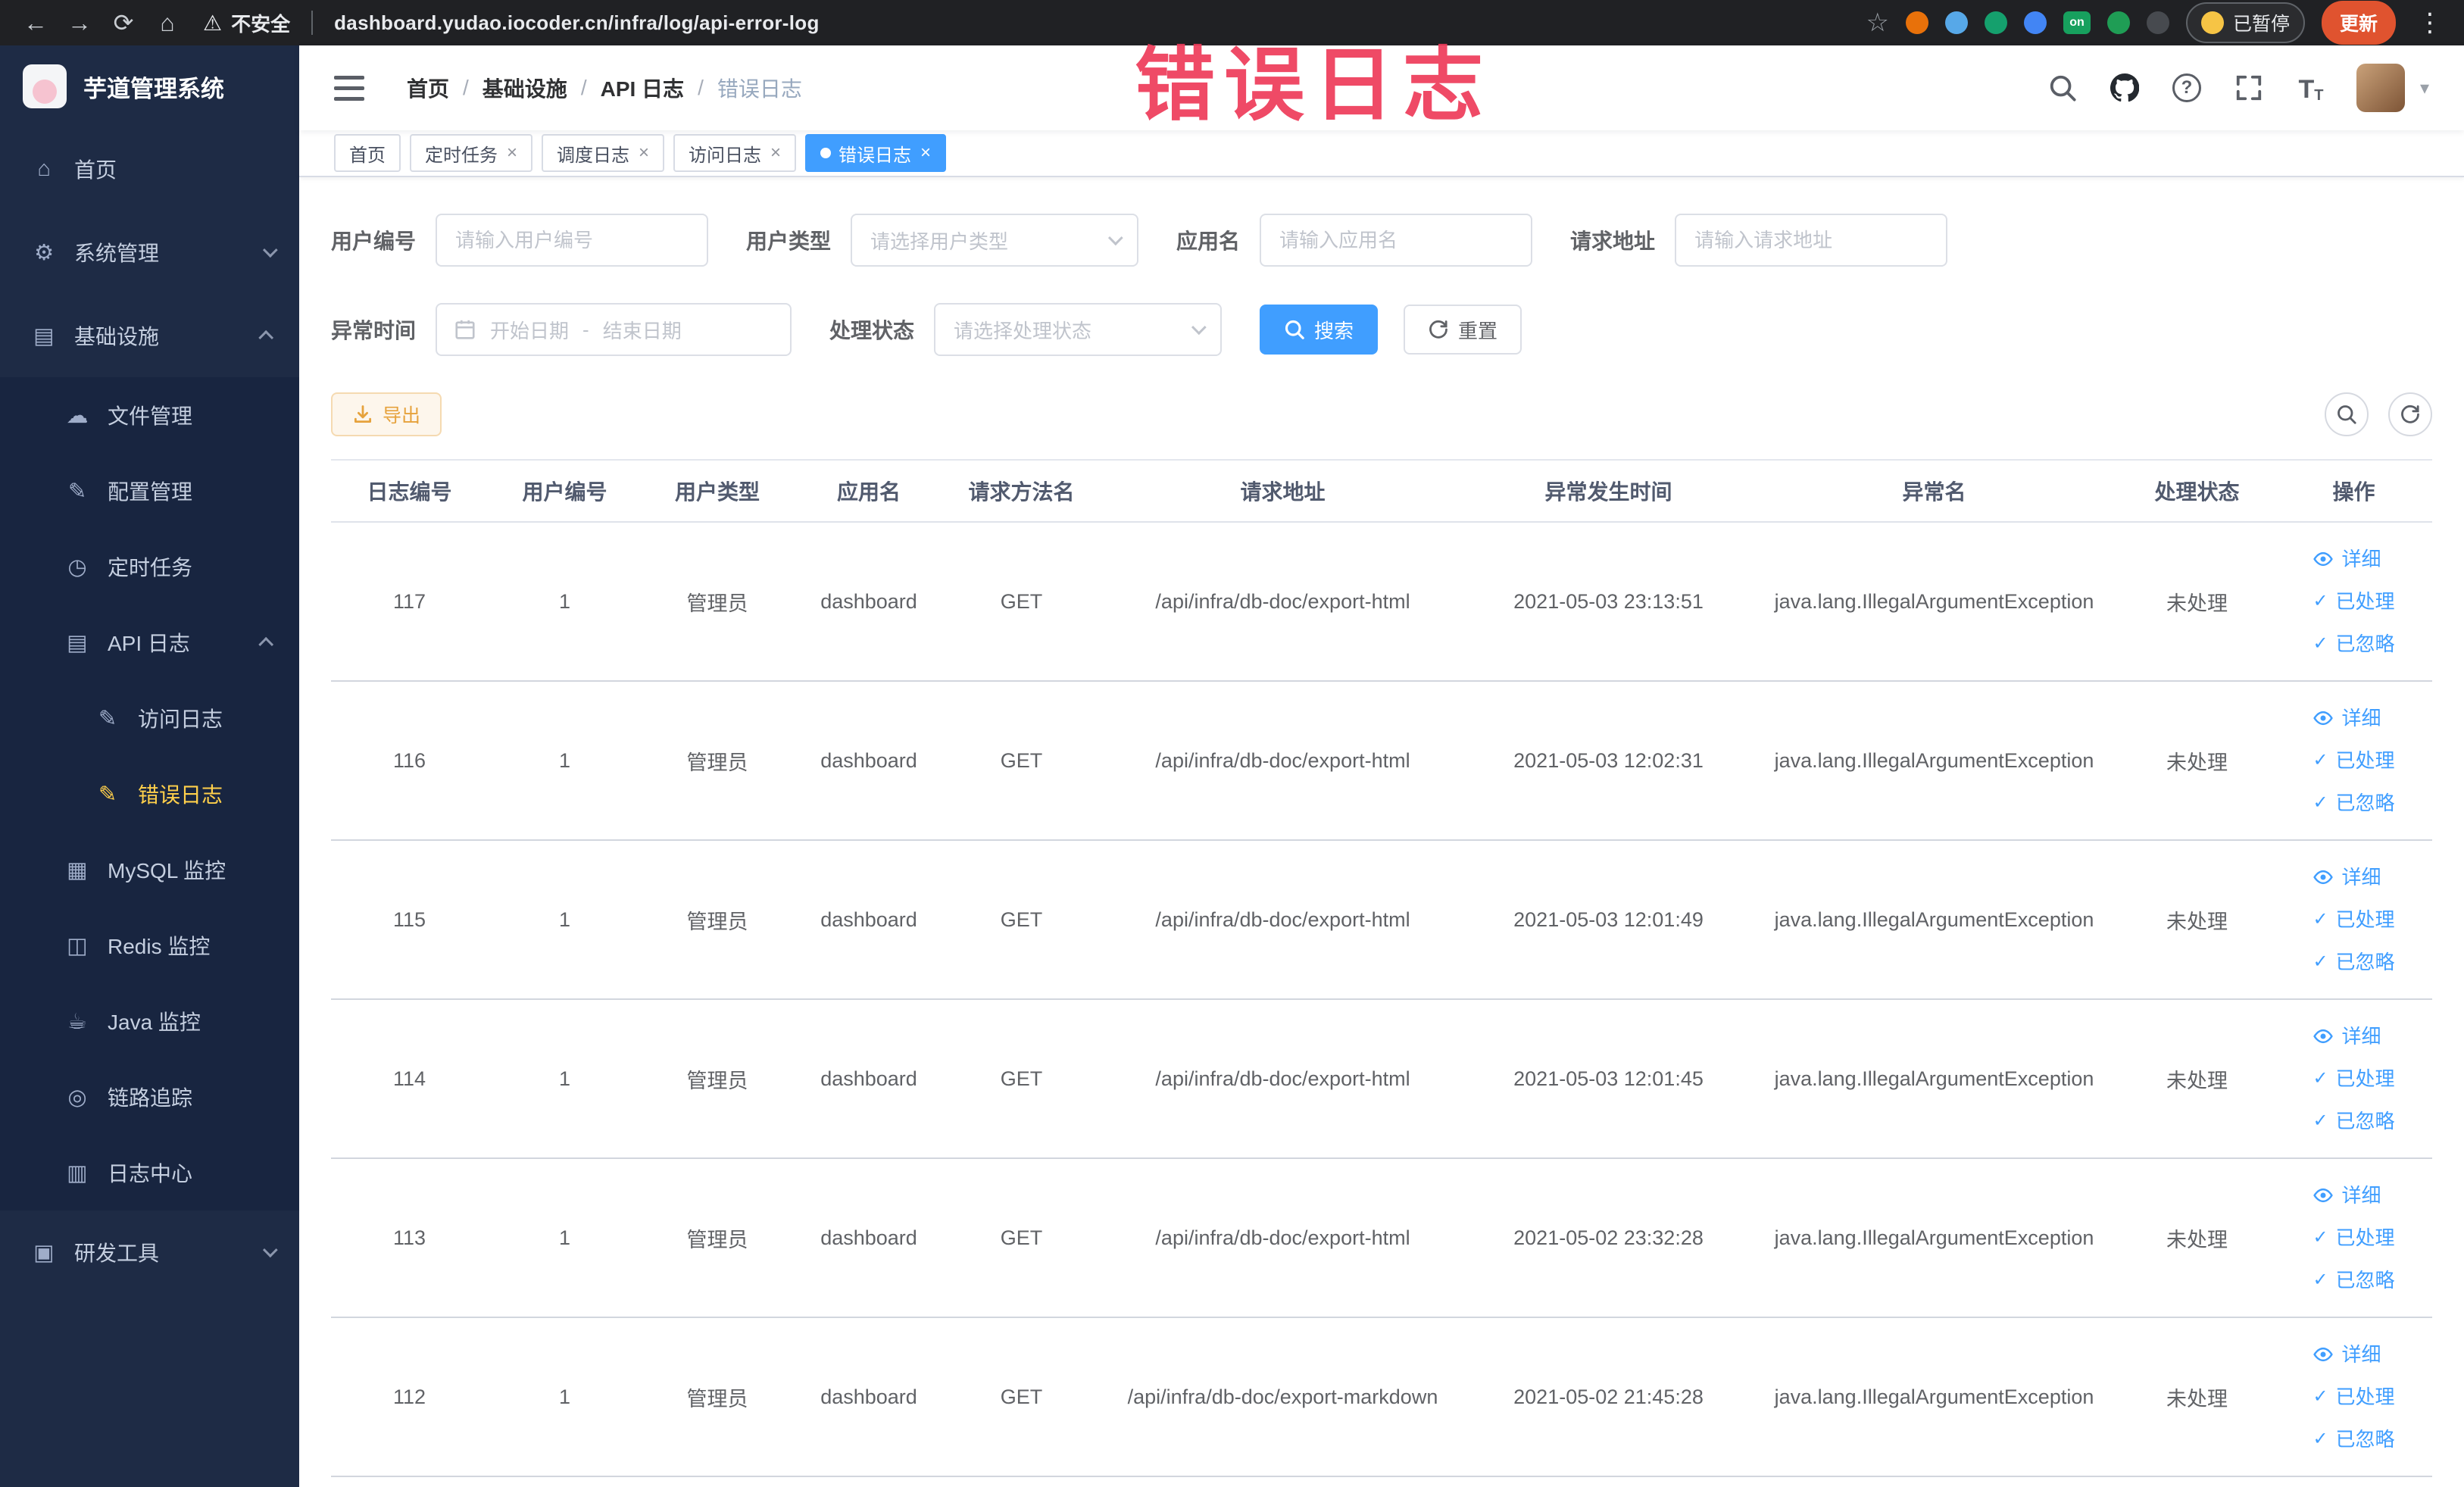 This screenshot has width=2464, height=1487. I want to click on tab-access-log: 访问日志 ×, so click(735, 153).